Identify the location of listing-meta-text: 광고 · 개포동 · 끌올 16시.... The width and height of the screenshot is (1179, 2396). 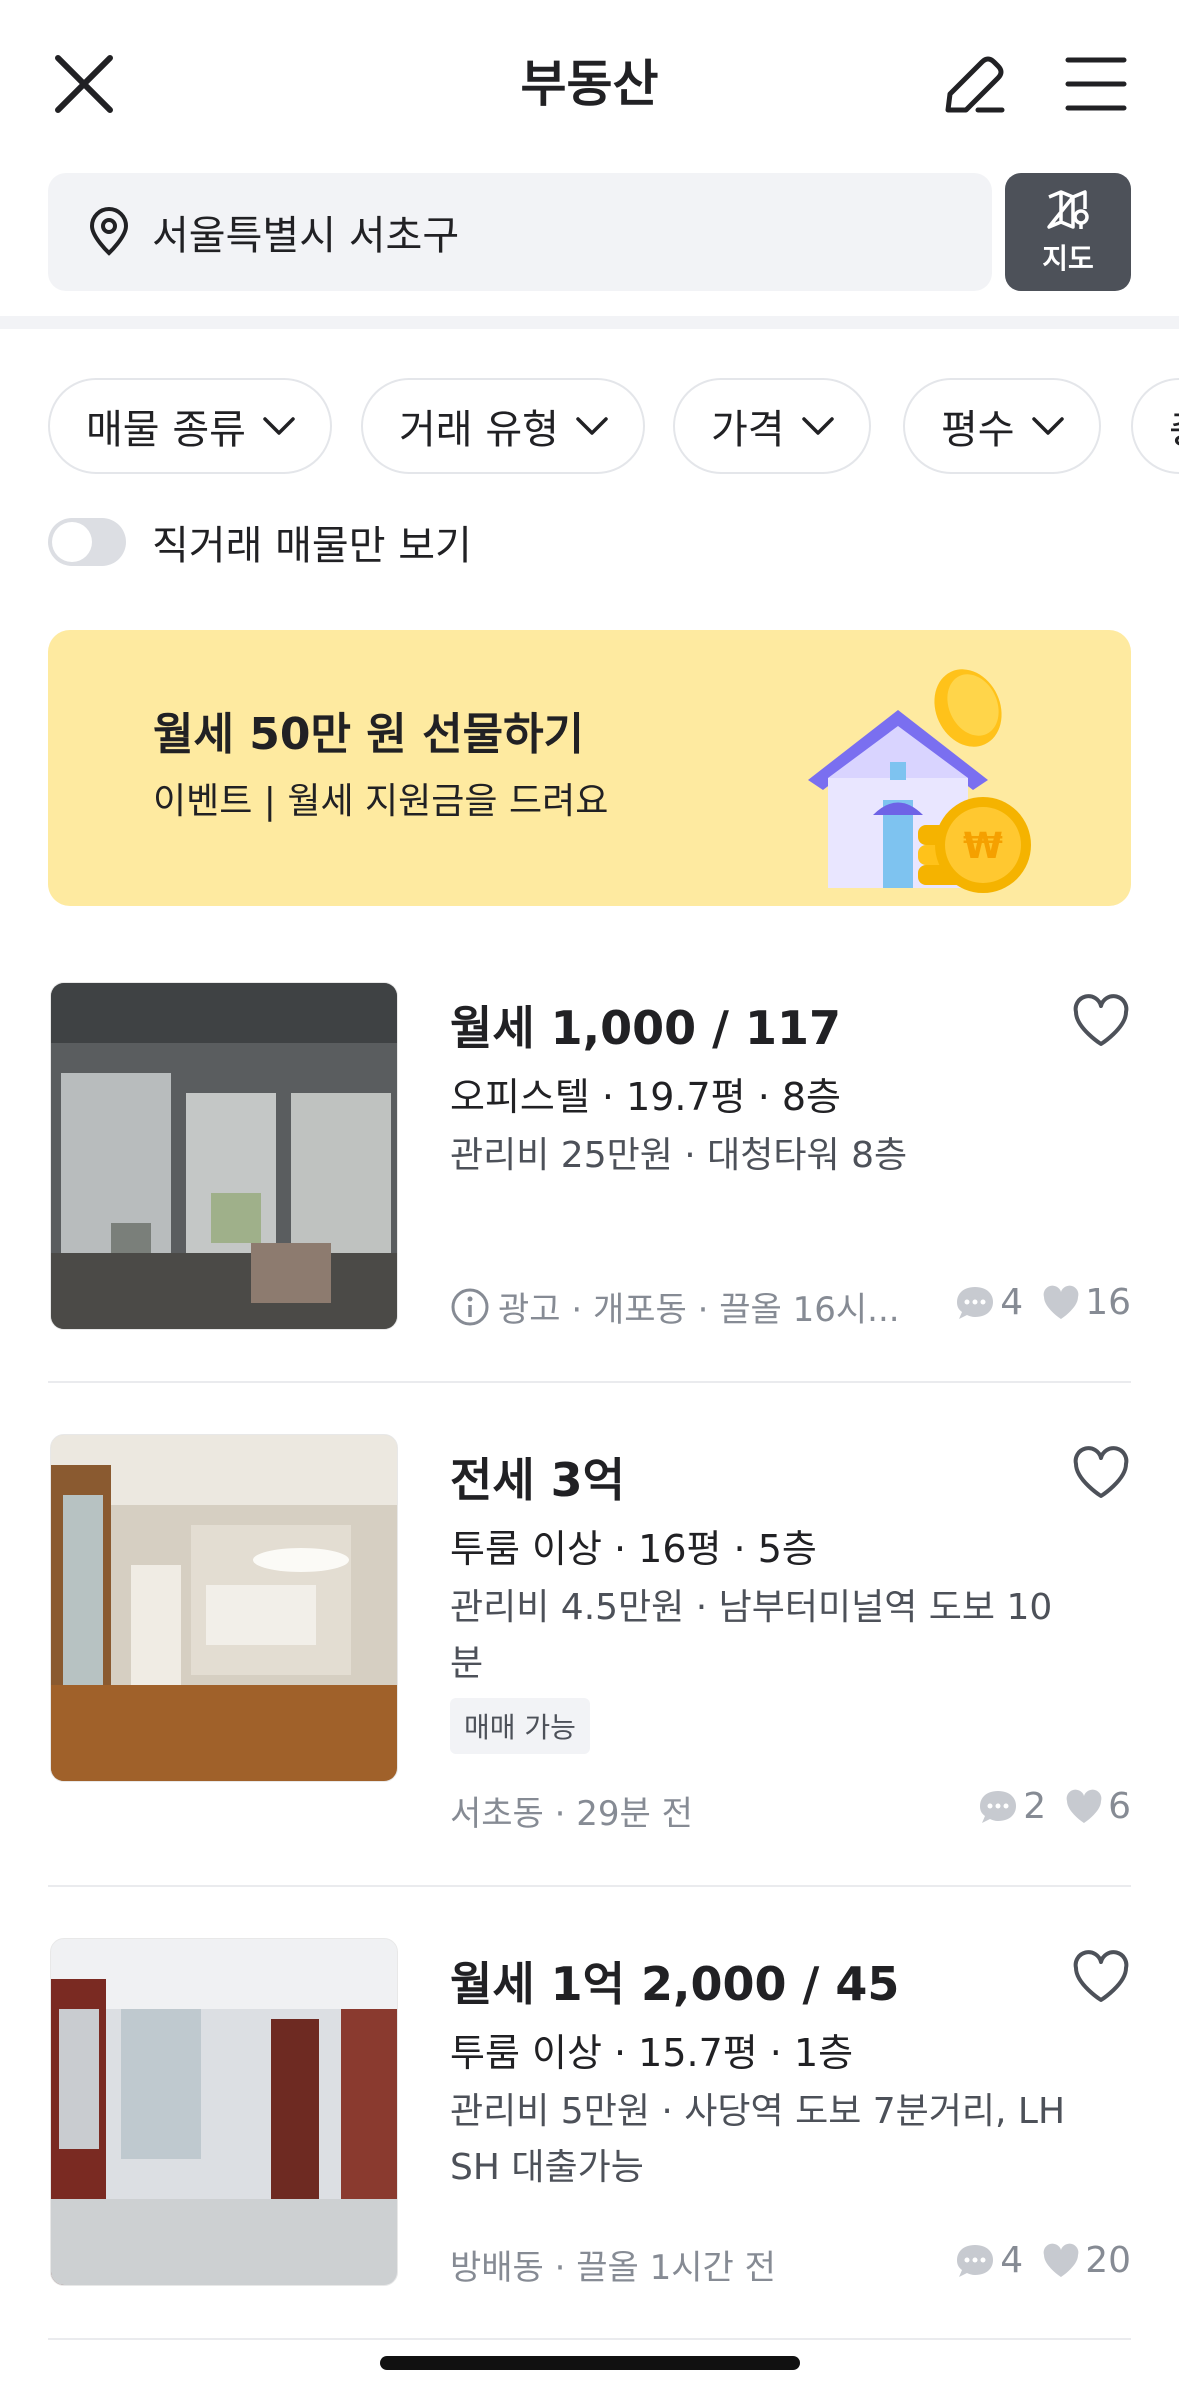
(699, 1310).